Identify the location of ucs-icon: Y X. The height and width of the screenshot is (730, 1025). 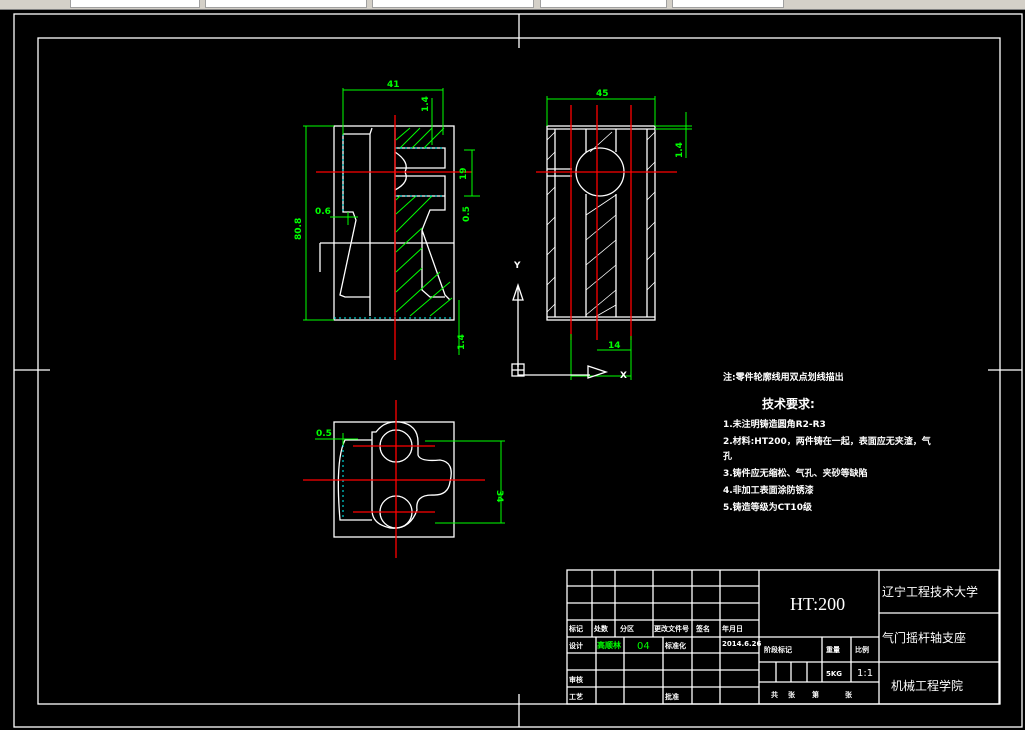
(569, 321).